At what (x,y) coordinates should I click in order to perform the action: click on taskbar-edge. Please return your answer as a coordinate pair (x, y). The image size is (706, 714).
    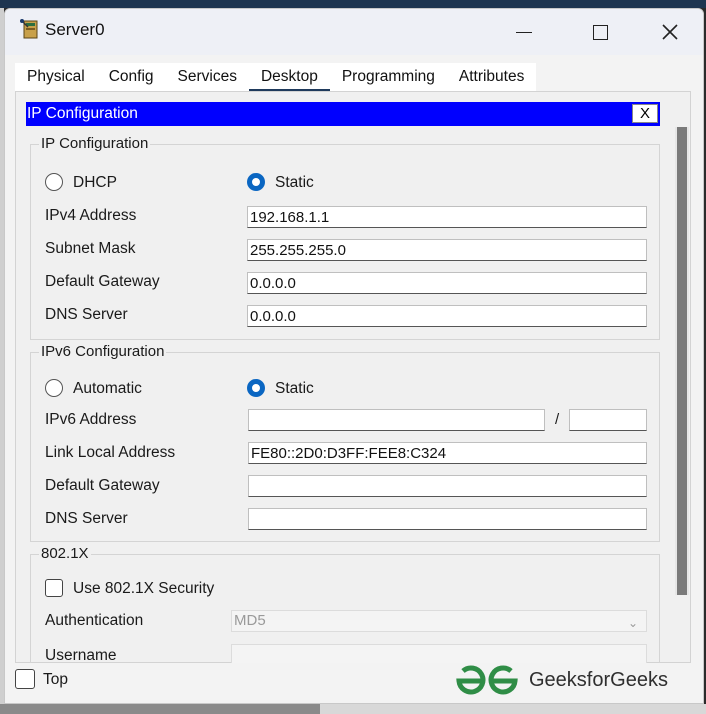
    Looking at the image, I should click on (353, 709).